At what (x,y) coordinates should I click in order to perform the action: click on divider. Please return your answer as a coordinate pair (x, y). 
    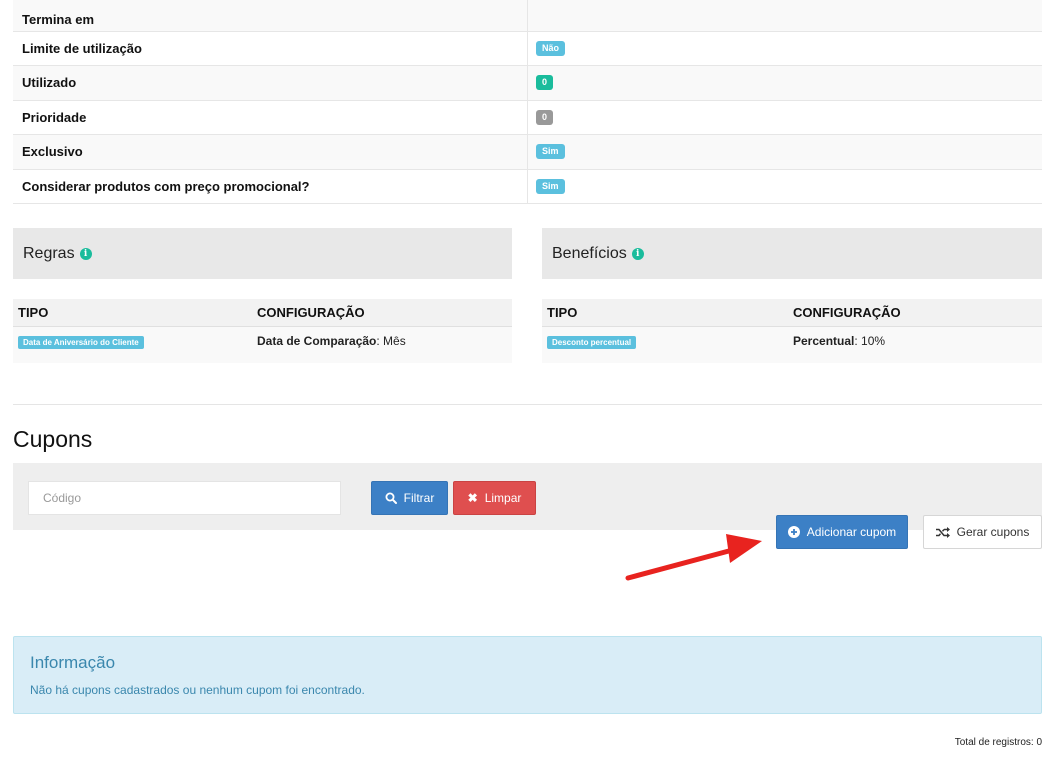
    Looking at the image, I should click on (527, 404).